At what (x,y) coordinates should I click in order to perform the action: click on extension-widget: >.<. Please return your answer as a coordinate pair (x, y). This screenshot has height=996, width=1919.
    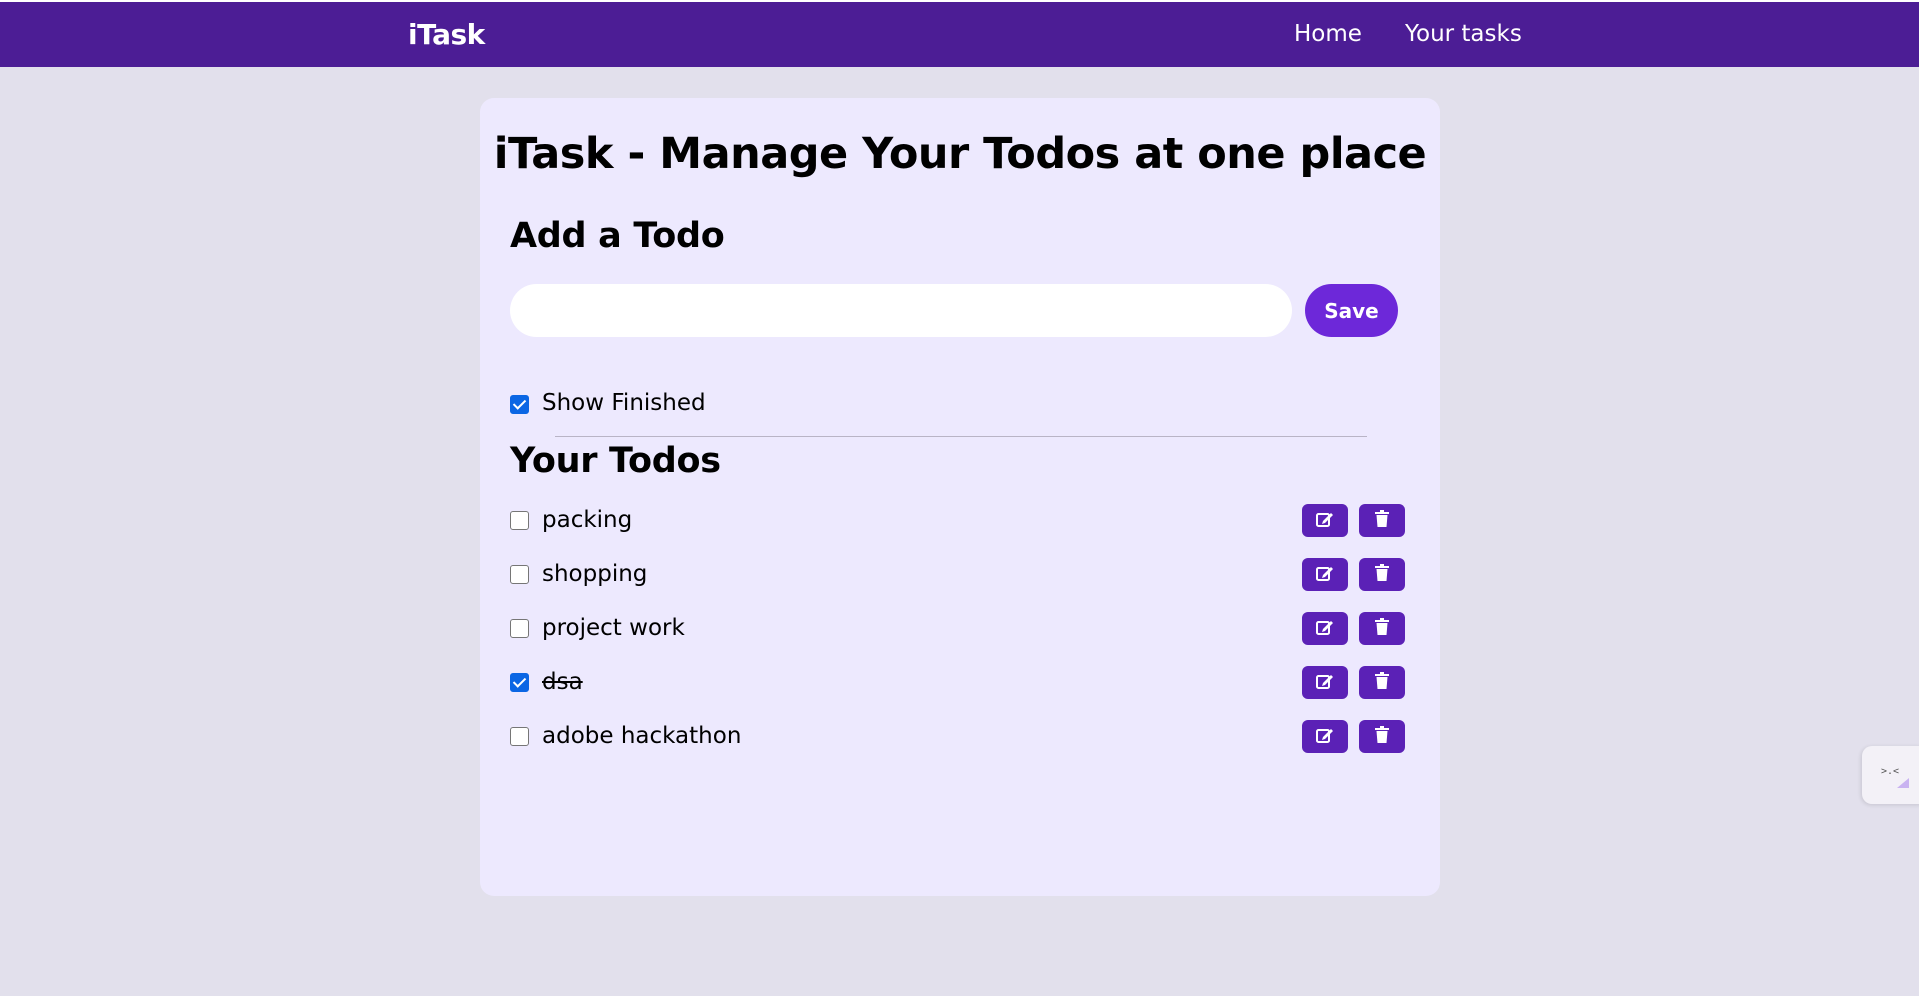
    Looking at the image, I should click on (1890, 775).